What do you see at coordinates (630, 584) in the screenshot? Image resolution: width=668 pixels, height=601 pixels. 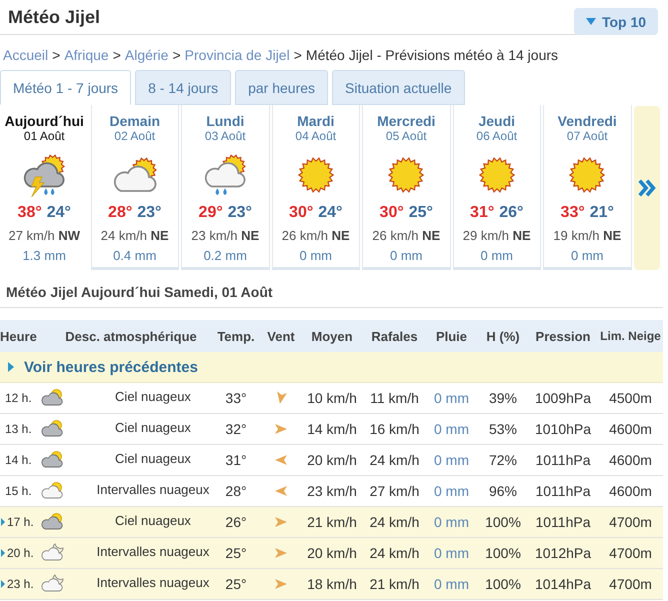 I see `snow-limit: 4700m` at bounding box center [630, 584].